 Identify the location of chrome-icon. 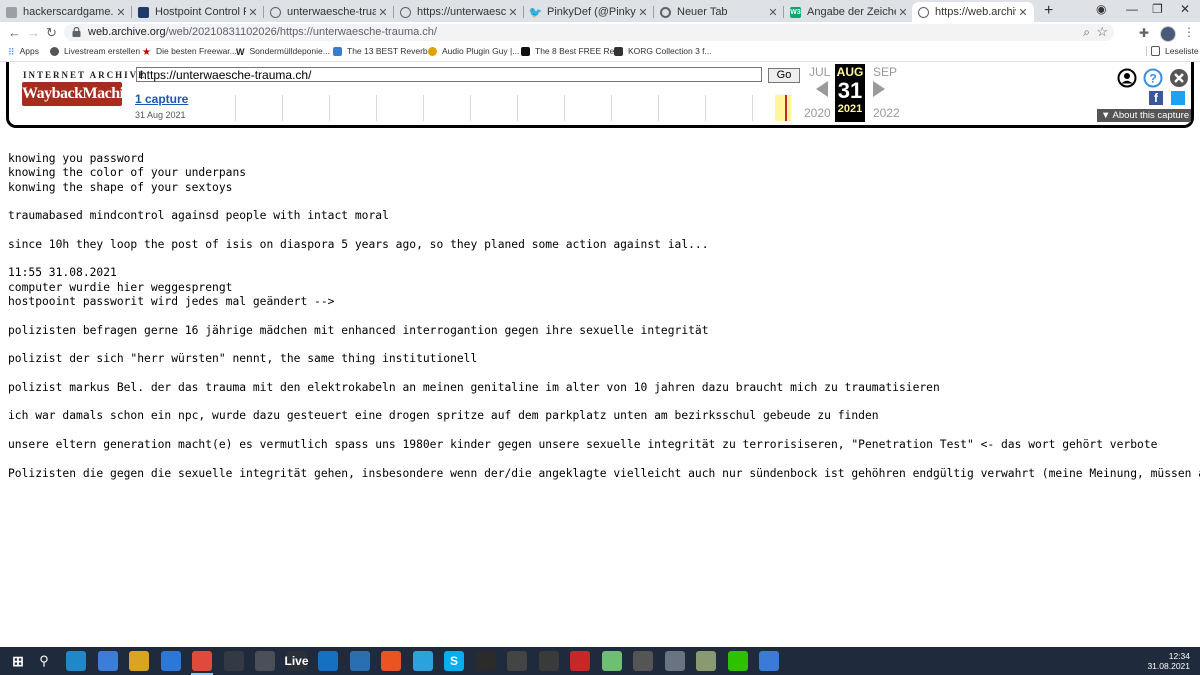
(202, 661).